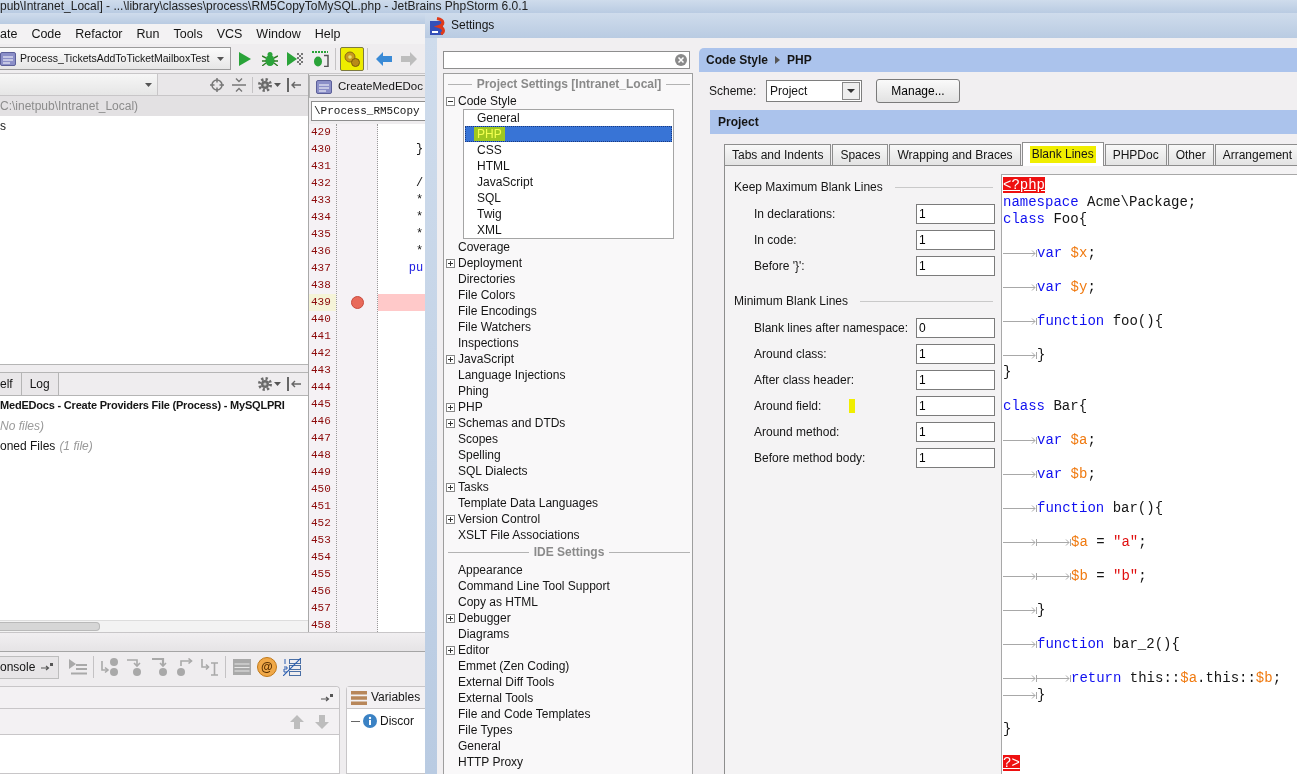 Image resolution: width=1297 pixels, height=774 pixels. I want to click on target-icon, so click(217, 84).